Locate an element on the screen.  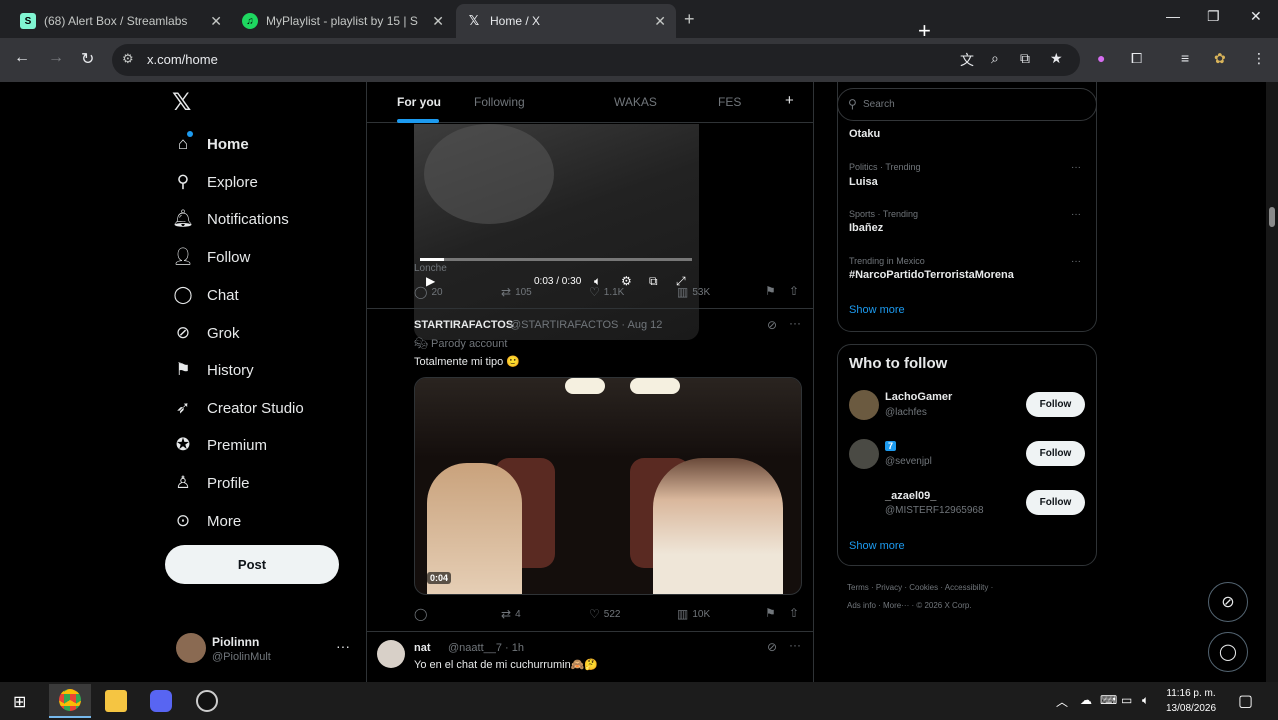
keyboard-icon: ⌨ is located at coordinates (1108, 700).